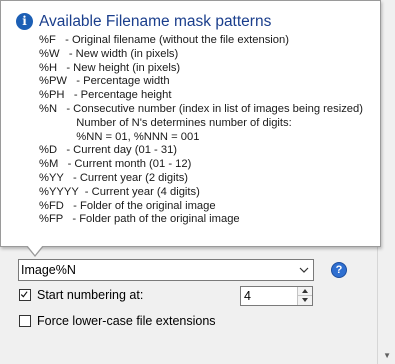 This screenshot has width=395, height=364. What do you see at coordinates (110, 67) in the screenshot?
I see `pattern-line: %H - New height (in pixels)` at bounding box center [110, 67].